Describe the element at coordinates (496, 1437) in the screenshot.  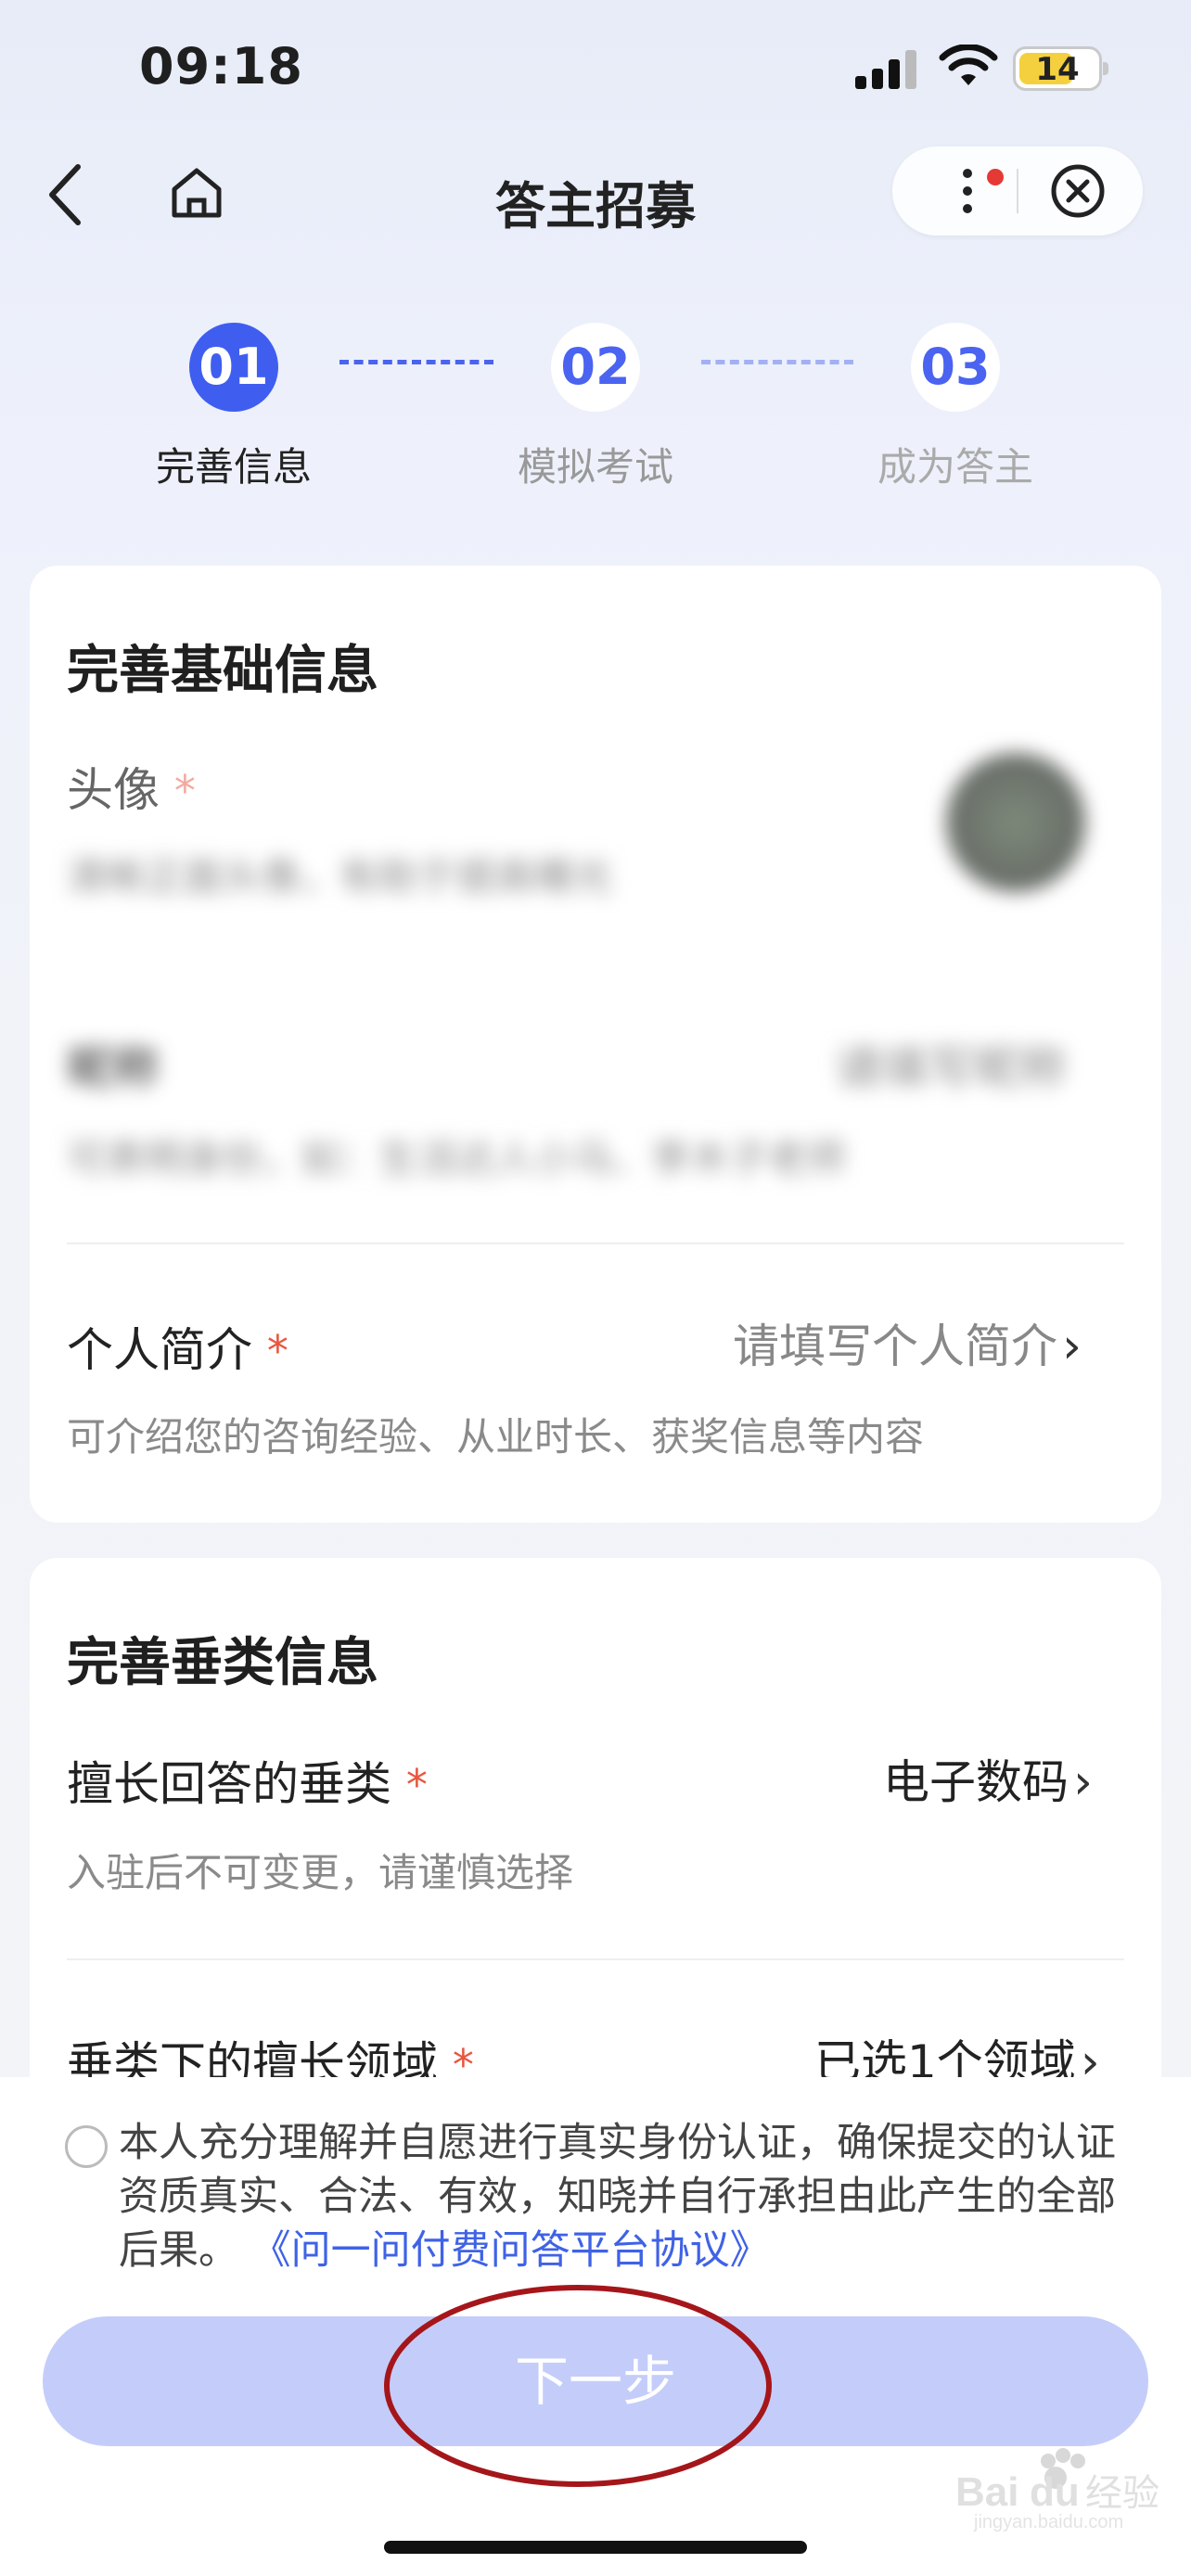
I see `intro-hint: 可介绍您的咨询经验、从业时长、获奖信息等内容` at that location.